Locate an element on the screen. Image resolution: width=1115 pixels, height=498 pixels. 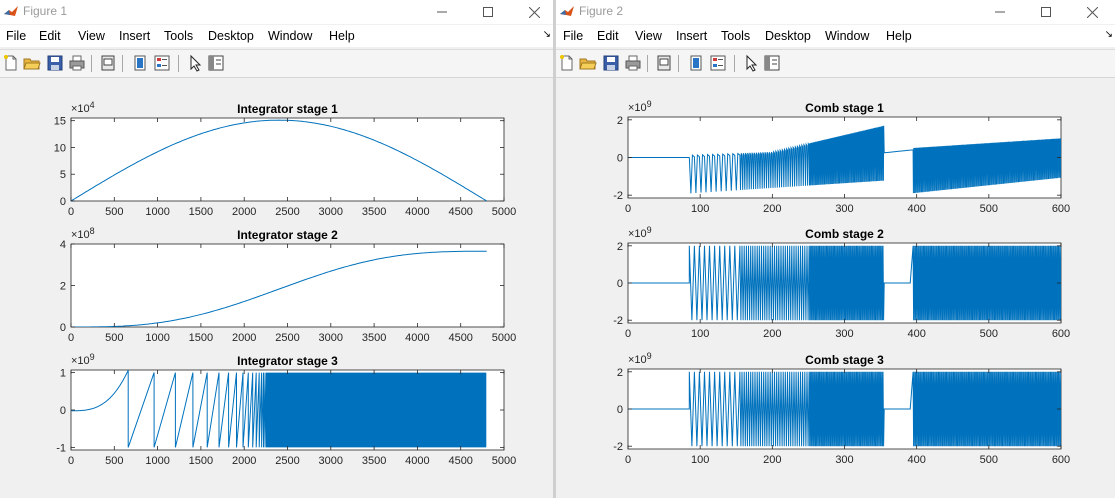
x-tick-label: 2000 is located at coordinates (244, 461).